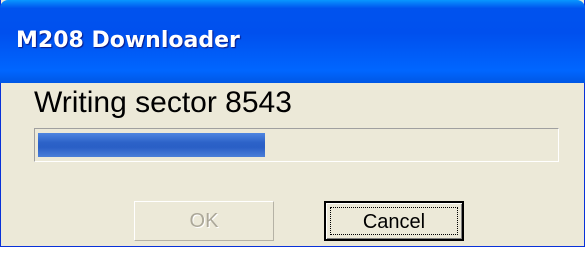 The height and width of the screenshot is (261, 585). I want to click on progress-bar, so click(296, 145).